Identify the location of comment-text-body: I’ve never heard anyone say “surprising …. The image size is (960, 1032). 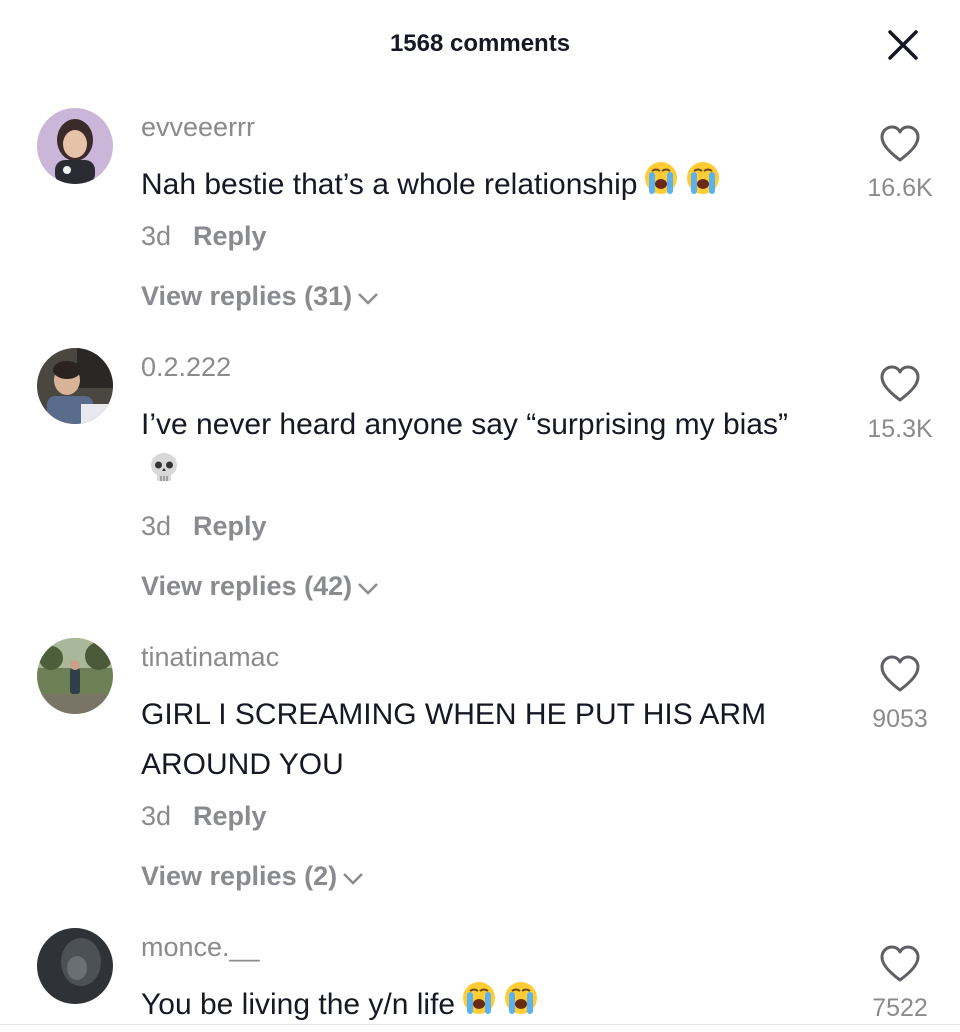
(464, 424).